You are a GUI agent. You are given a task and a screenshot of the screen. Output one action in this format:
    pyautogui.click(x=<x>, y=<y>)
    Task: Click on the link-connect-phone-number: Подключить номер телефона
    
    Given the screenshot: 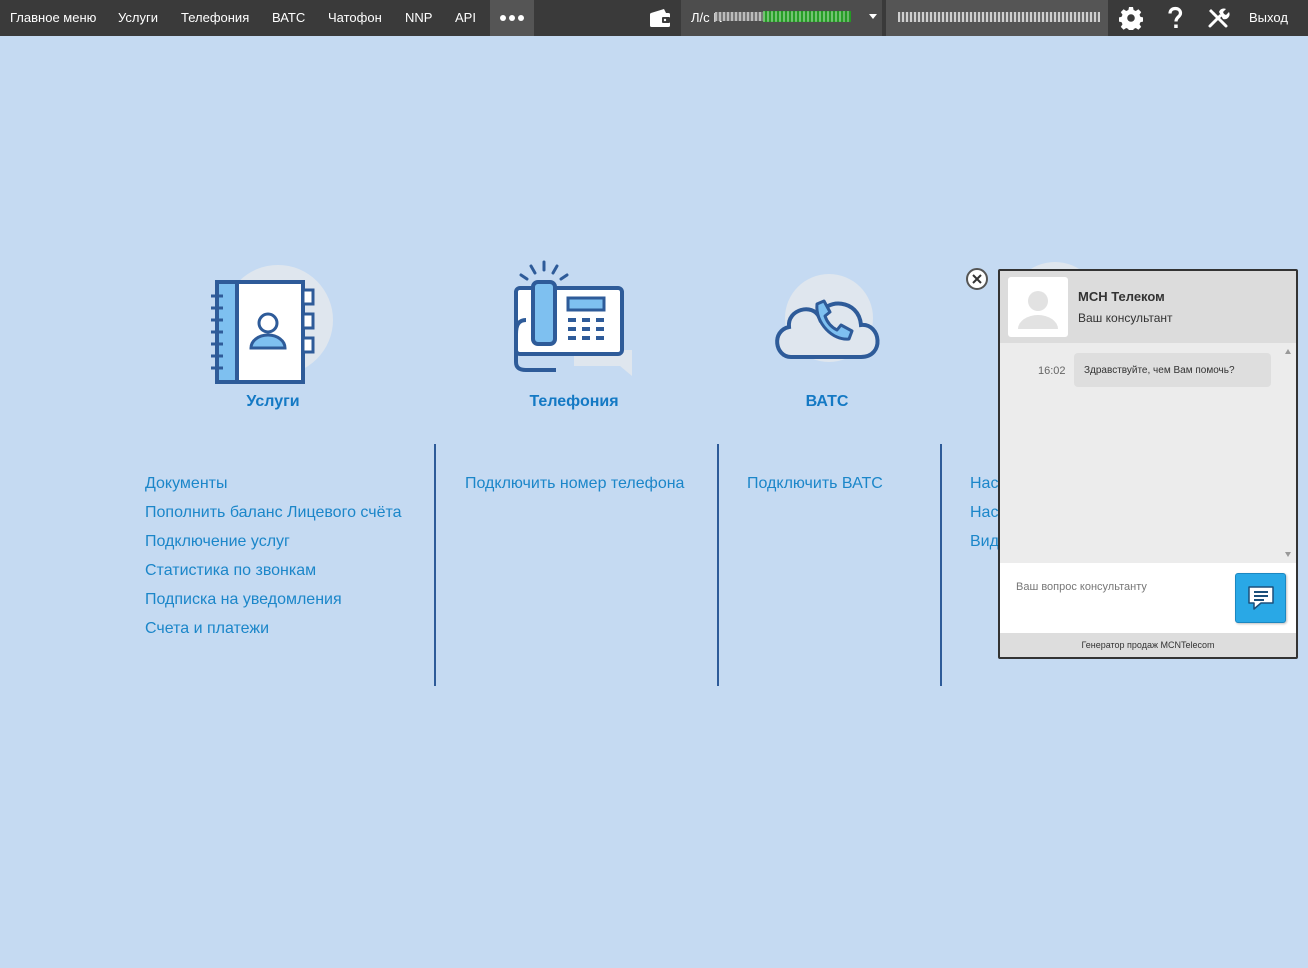 What is the action you would take?
    pyautogui.click(x=574, y=483)
    